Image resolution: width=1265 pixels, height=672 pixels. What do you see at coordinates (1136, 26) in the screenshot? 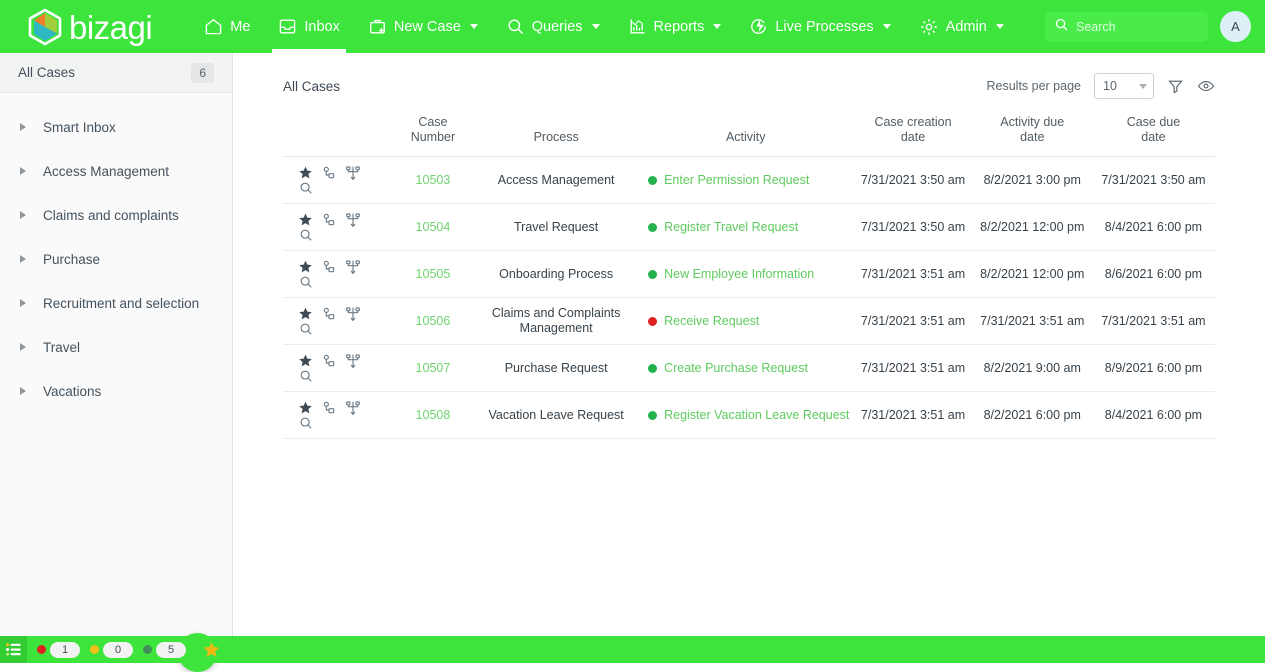
I see `search-input` at bounding box center [1136, 26].